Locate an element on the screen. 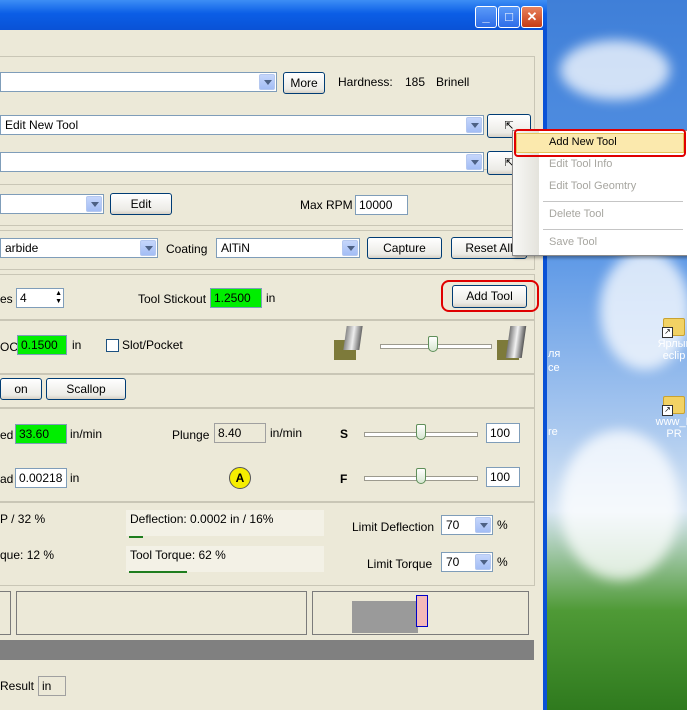  more-button: More is located at coordinates (304, 83).